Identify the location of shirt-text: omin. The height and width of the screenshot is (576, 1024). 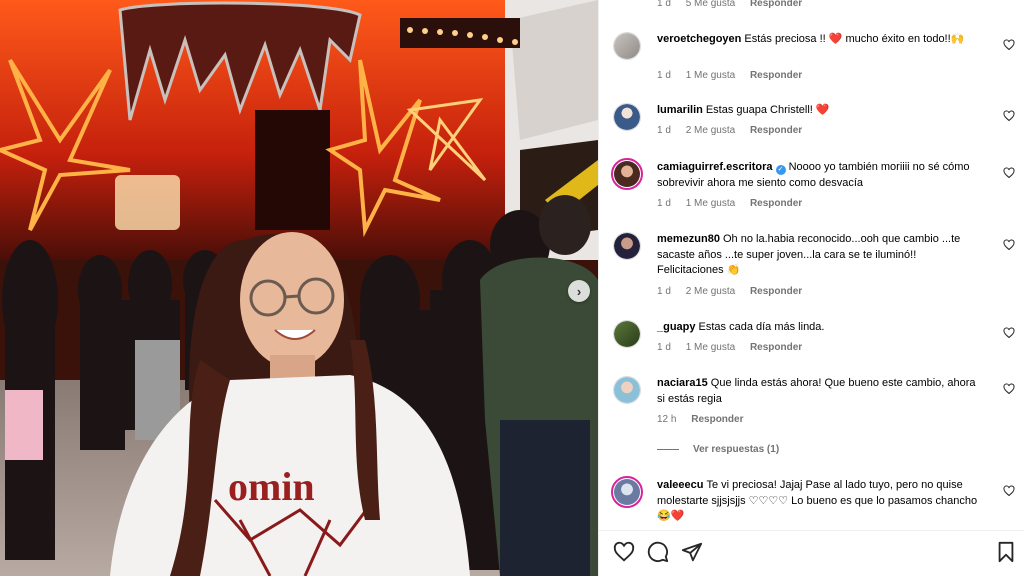
(271, 486).